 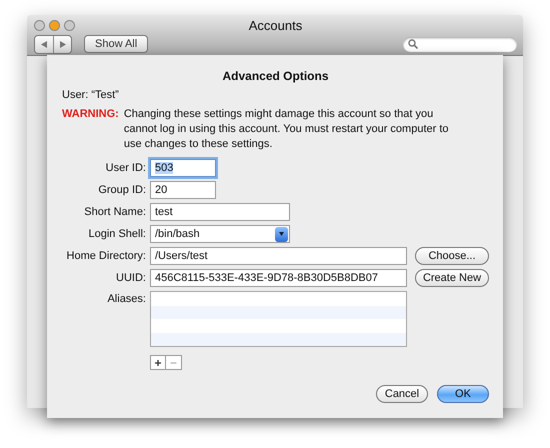 I want to click on text-field: test, so click(x=220, y=212).